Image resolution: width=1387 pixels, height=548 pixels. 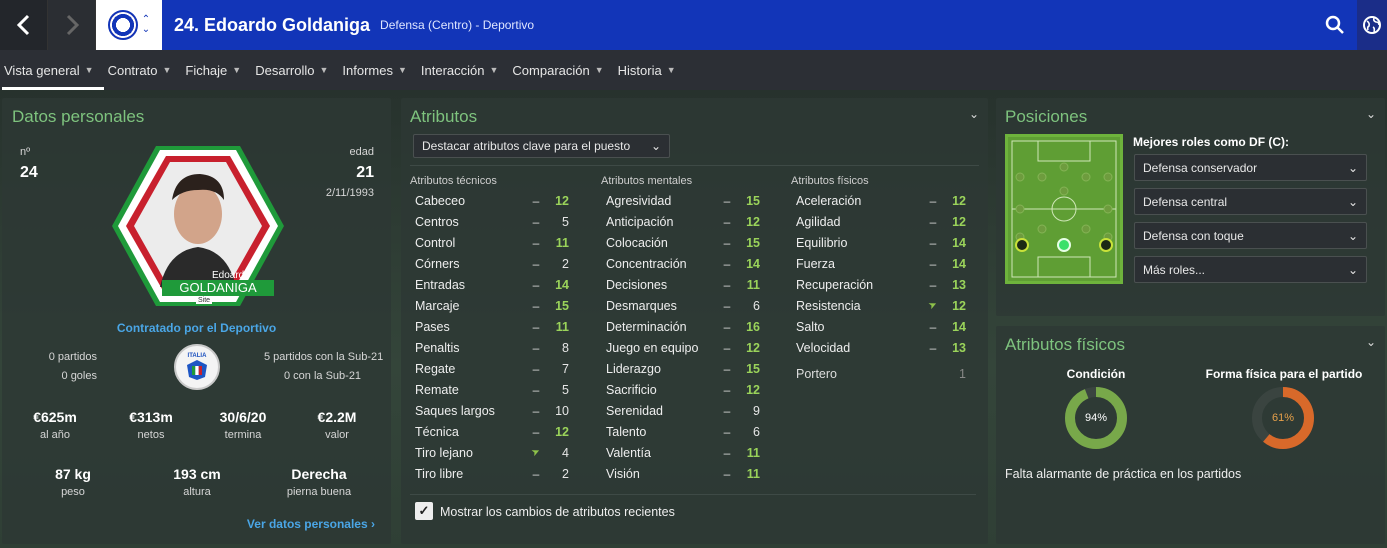 What do you see at coordinates (683, 389) in the screenshot?
I see `attribute-row: Sacrificio –12` at bounding box center [683, 389].